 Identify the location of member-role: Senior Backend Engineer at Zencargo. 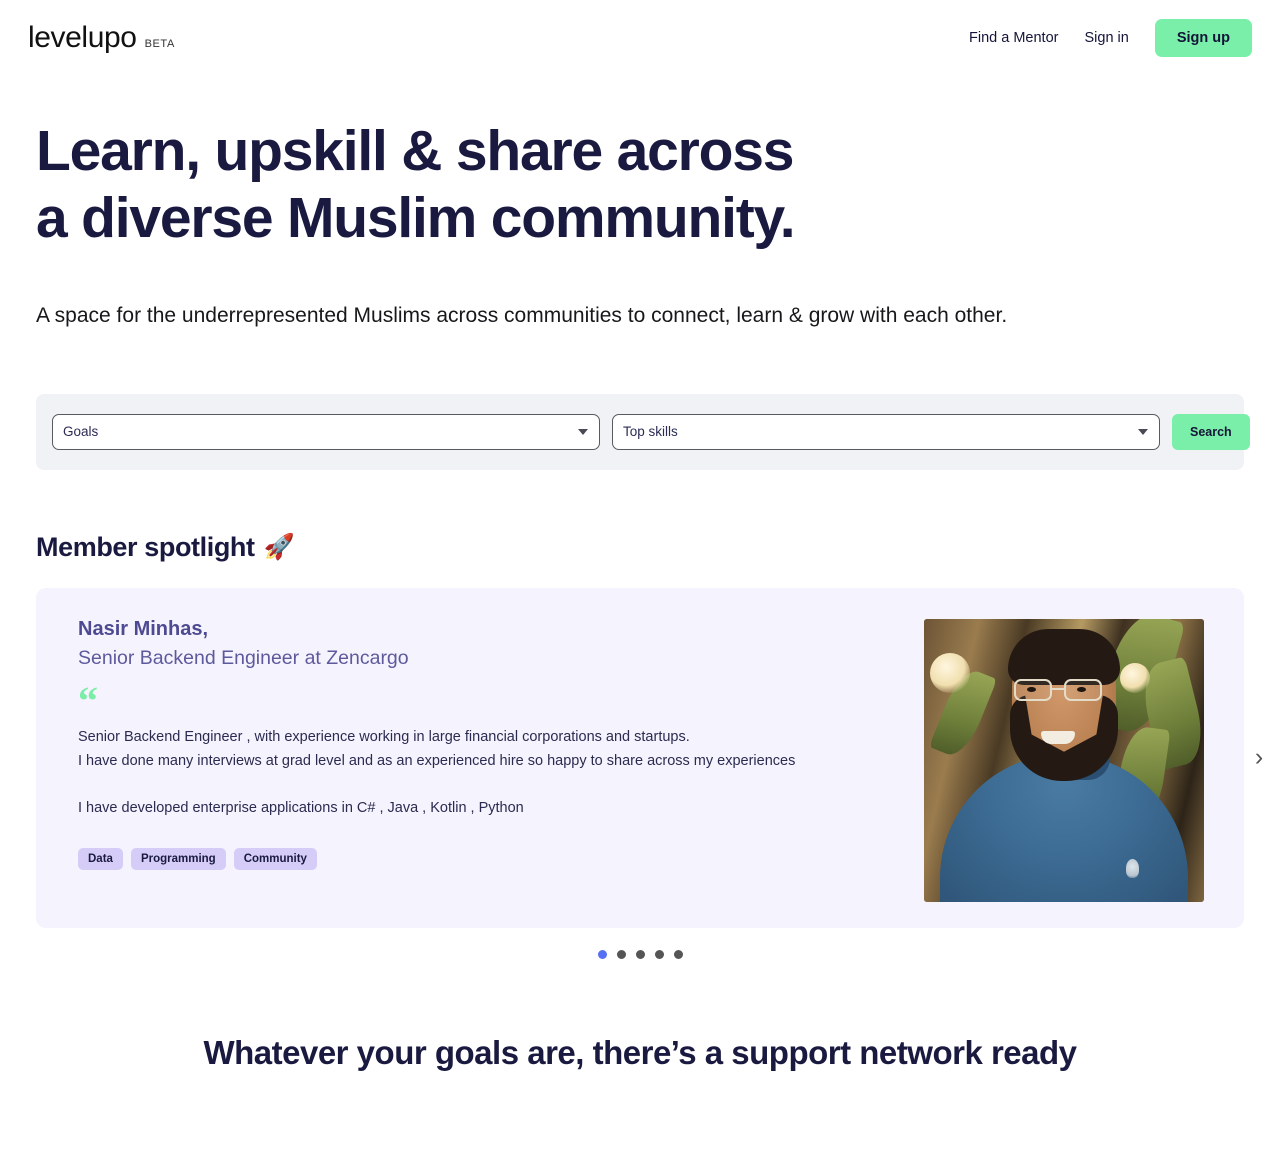
(243, 657).